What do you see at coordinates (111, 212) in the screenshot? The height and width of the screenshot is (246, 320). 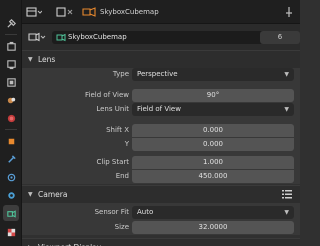 I see `sensor-fit-label: Sensor Fit` at bounding box center [111, 212].